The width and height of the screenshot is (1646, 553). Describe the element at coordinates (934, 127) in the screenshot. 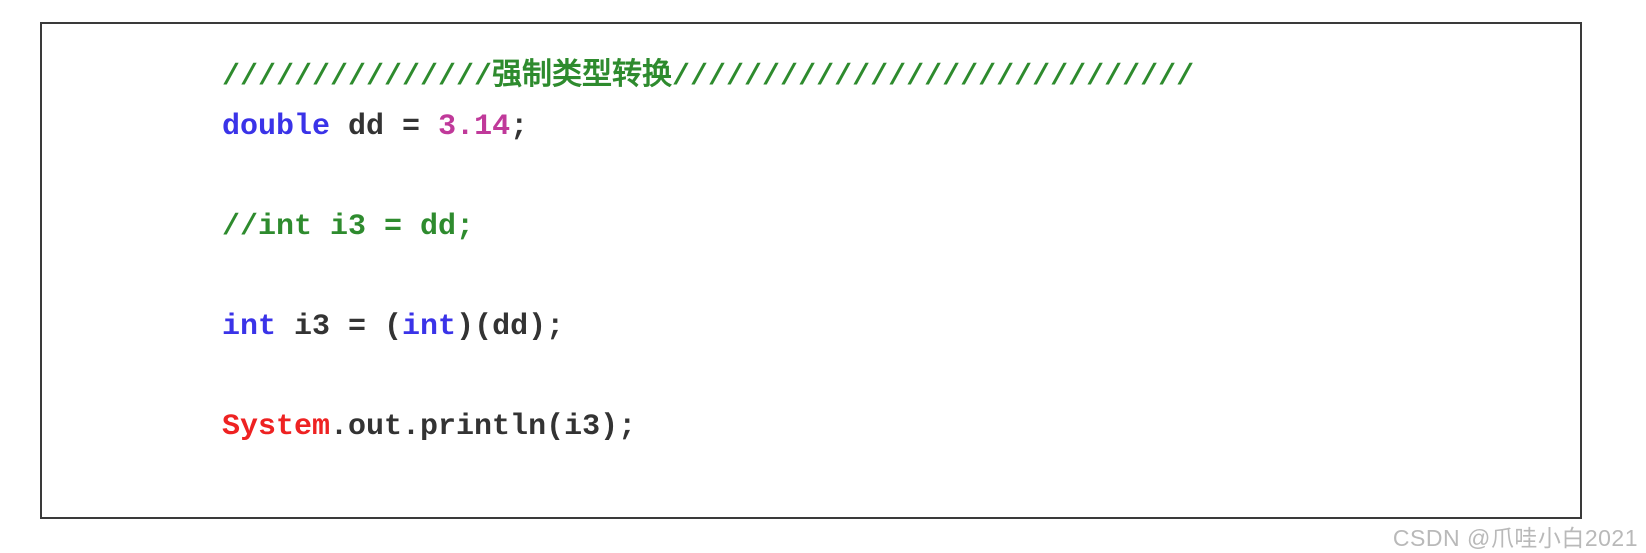

I see `code-line: double dd = 3.14;` at that location.